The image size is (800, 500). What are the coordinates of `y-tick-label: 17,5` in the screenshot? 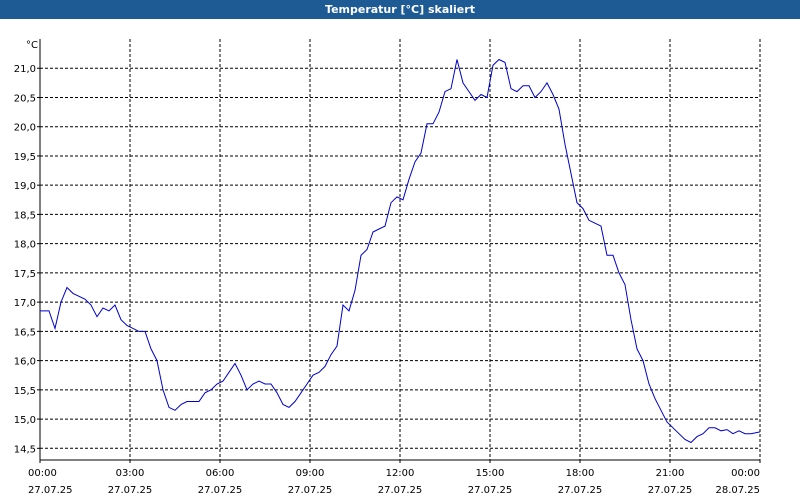 It's located at (25, 274).